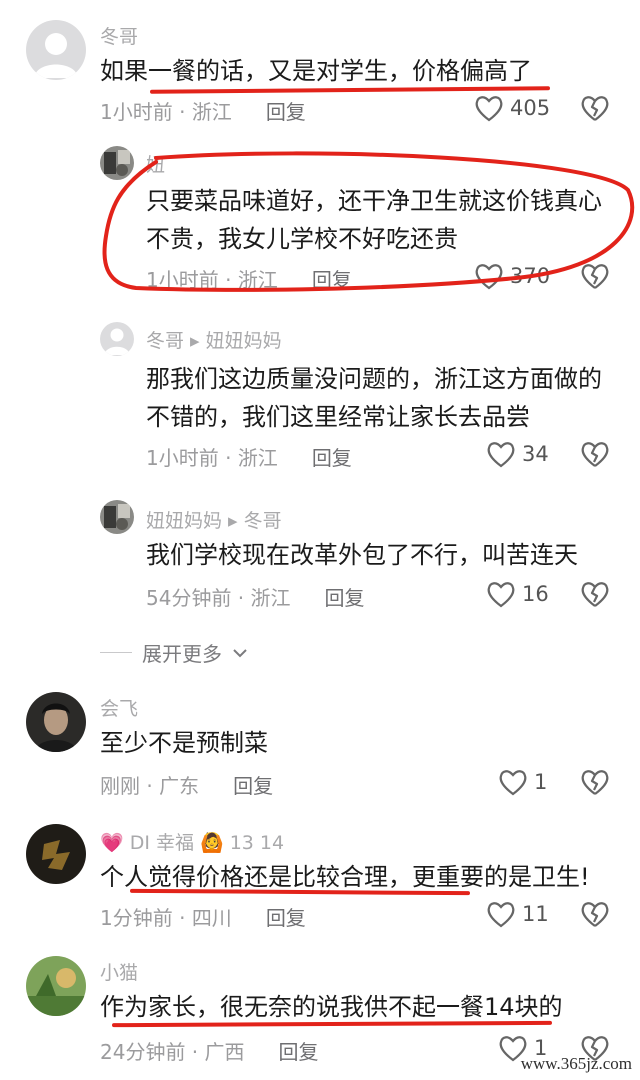 Image resolution: width=640 pixels, height=1080 pixels. I want to click on comment-location: 四川, so click(211, 918).